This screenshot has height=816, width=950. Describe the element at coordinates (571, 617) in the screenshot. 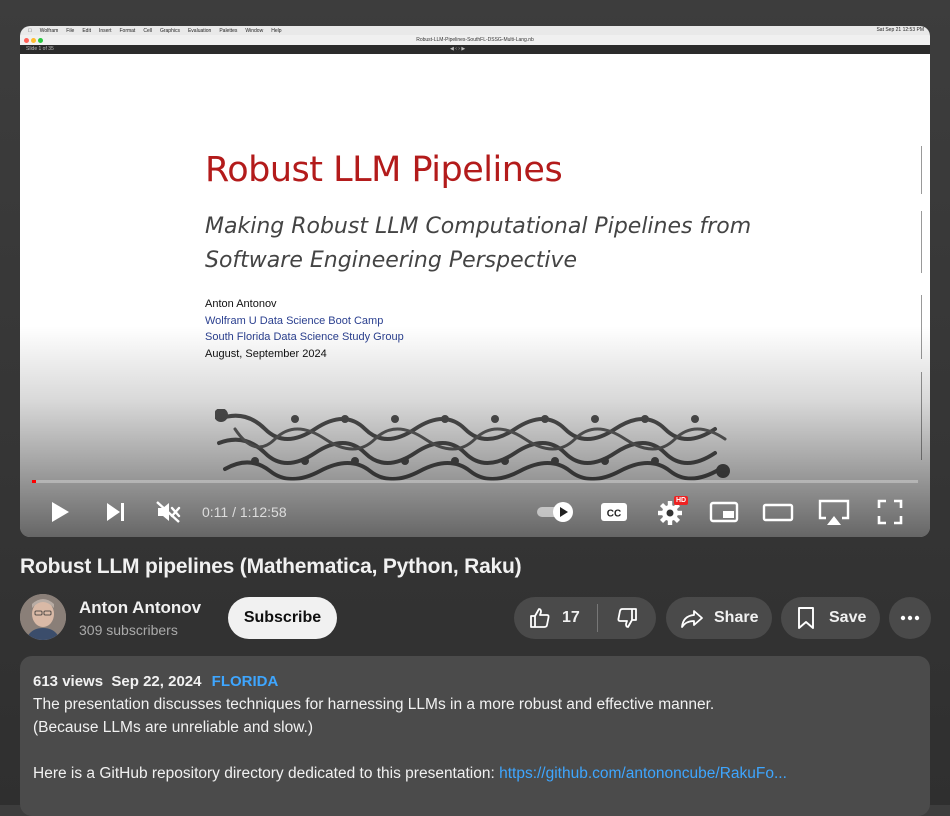

I see `like-count: 17` at that location.